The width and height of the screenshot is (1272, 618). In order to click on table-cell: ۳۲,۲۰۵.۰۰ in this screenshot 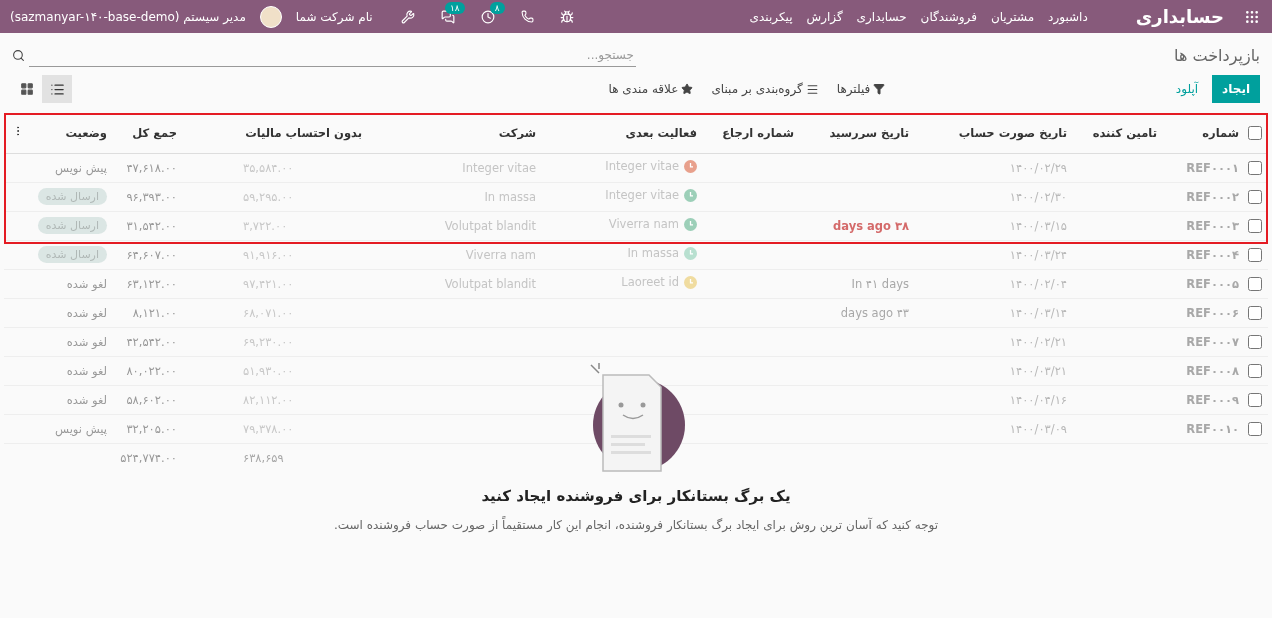, I will do `click(151, 428)`.